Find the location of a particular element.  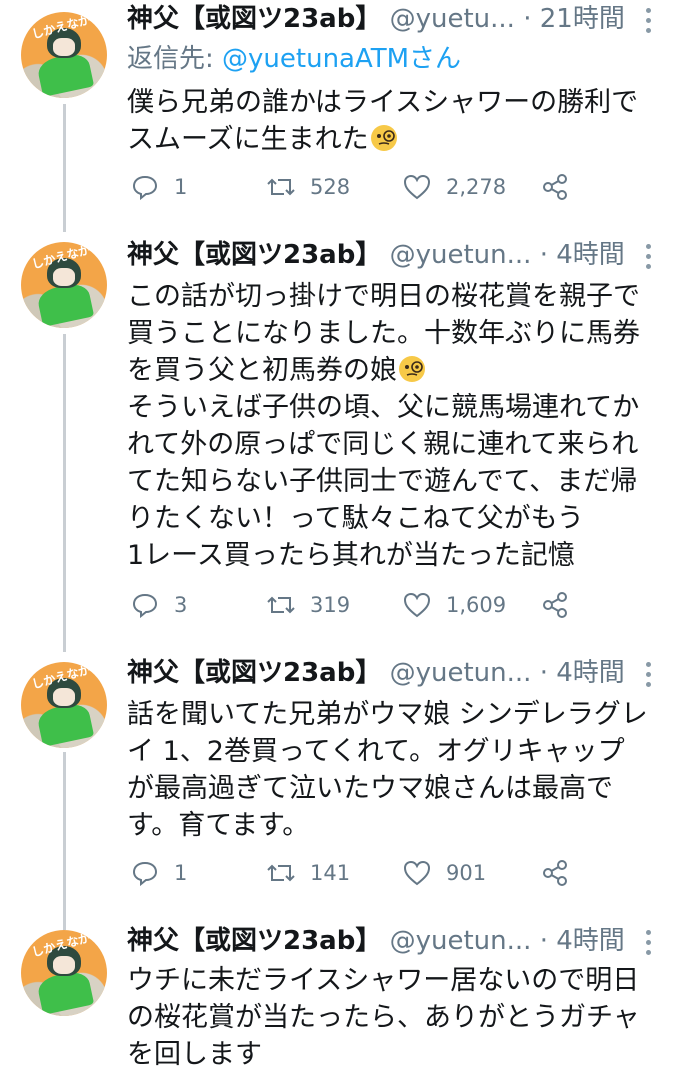

like-count: 1,609 is located at coordinates (476, 605).